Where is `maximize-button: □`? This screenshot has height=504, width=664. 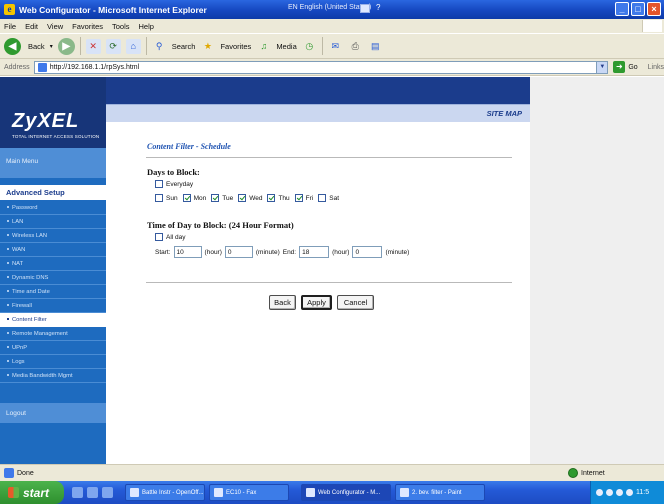 maximize-button: □ is located at coordinates (638, 9).